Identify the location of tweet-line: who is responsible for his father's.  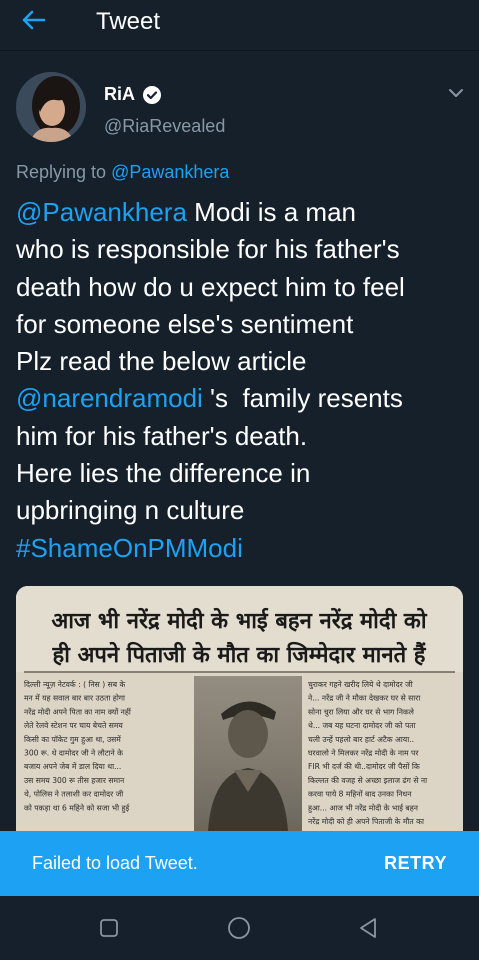
(241, 249).